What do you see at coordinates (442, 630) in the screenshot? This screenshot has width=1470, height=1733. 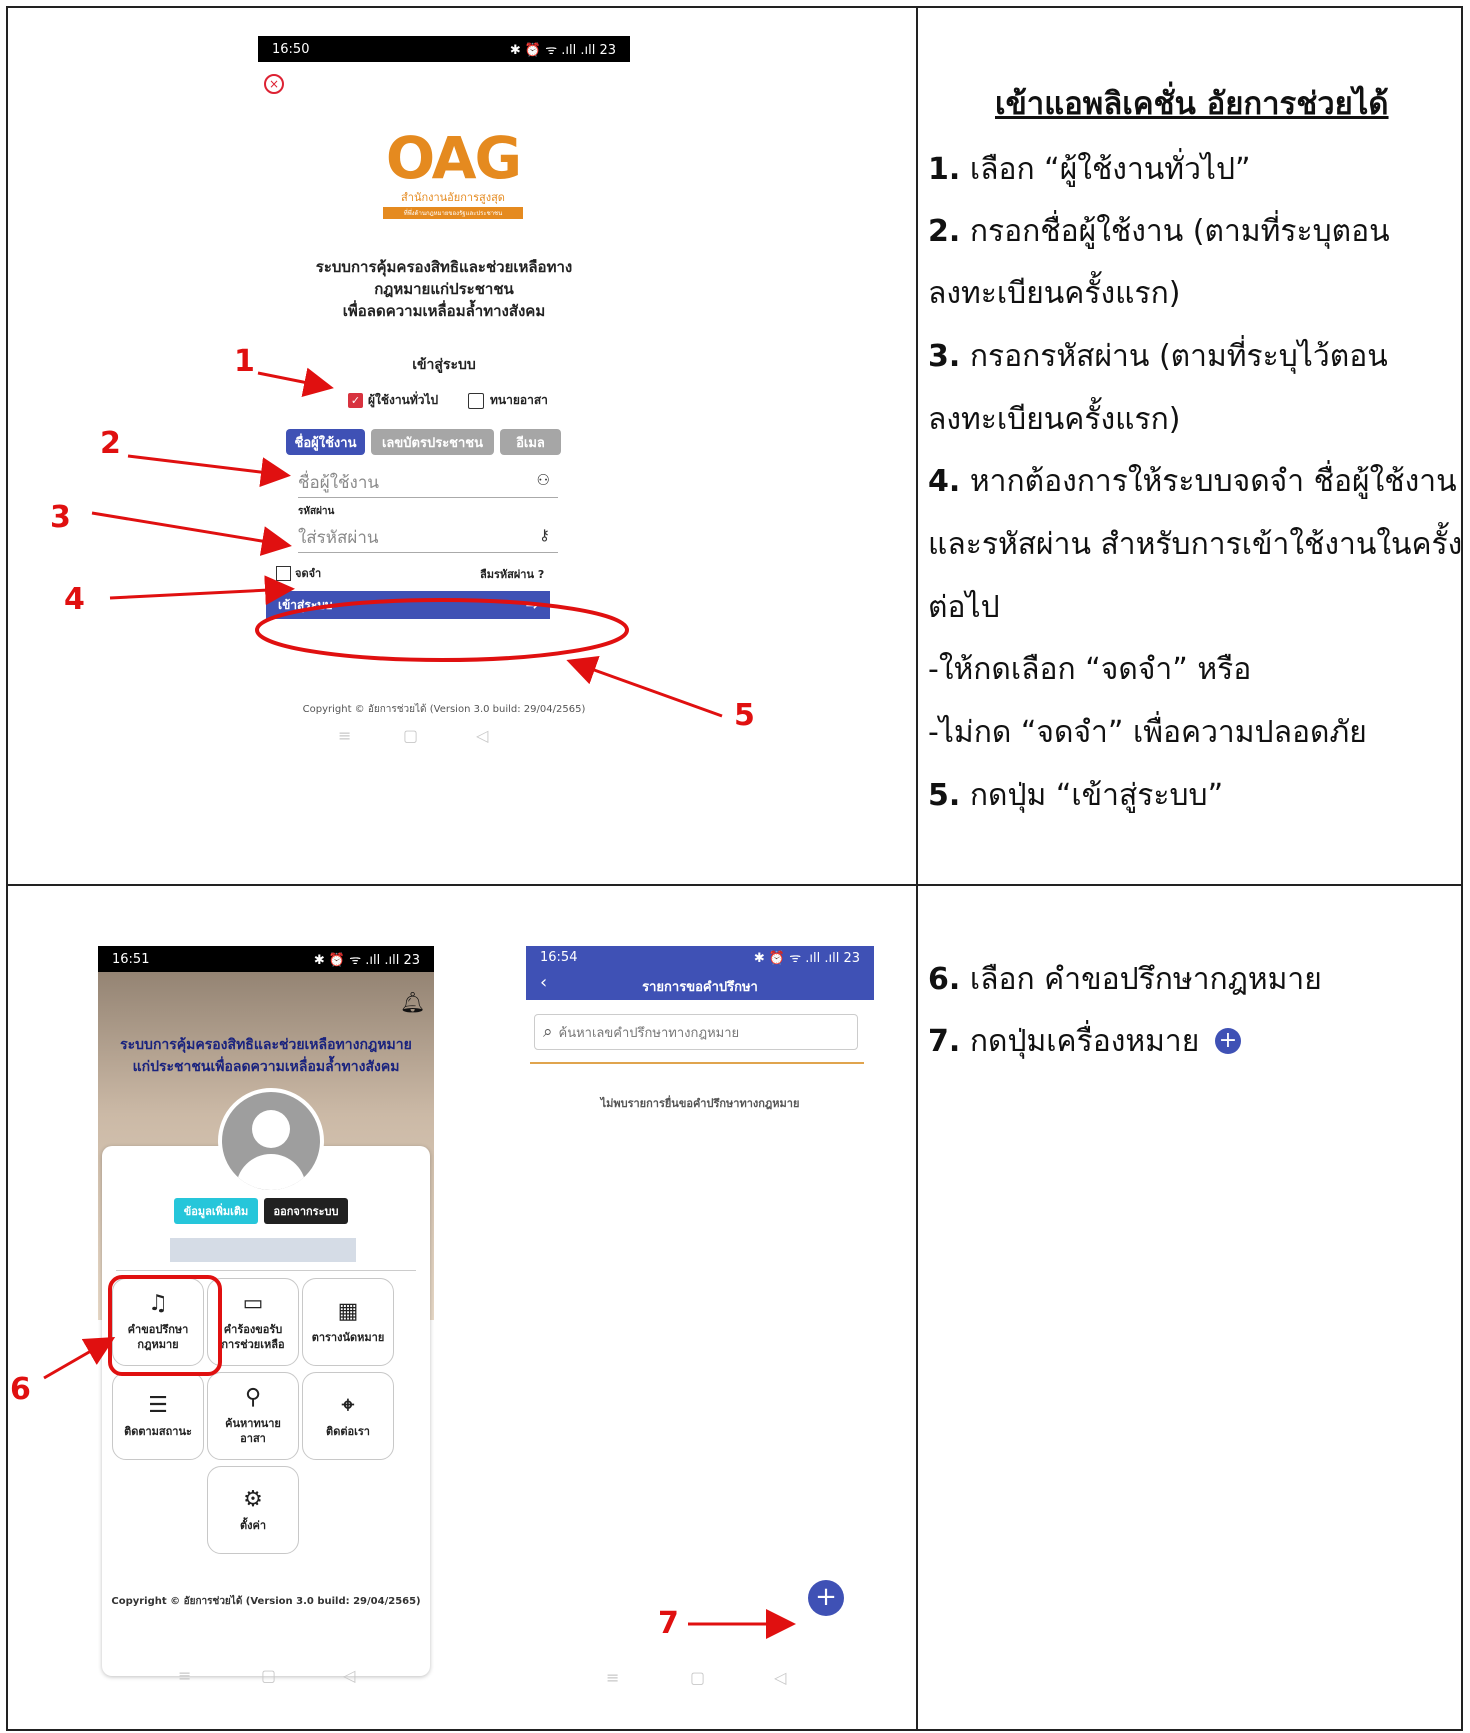 I see `login-button-highlight` at bounding box center [442, 630].